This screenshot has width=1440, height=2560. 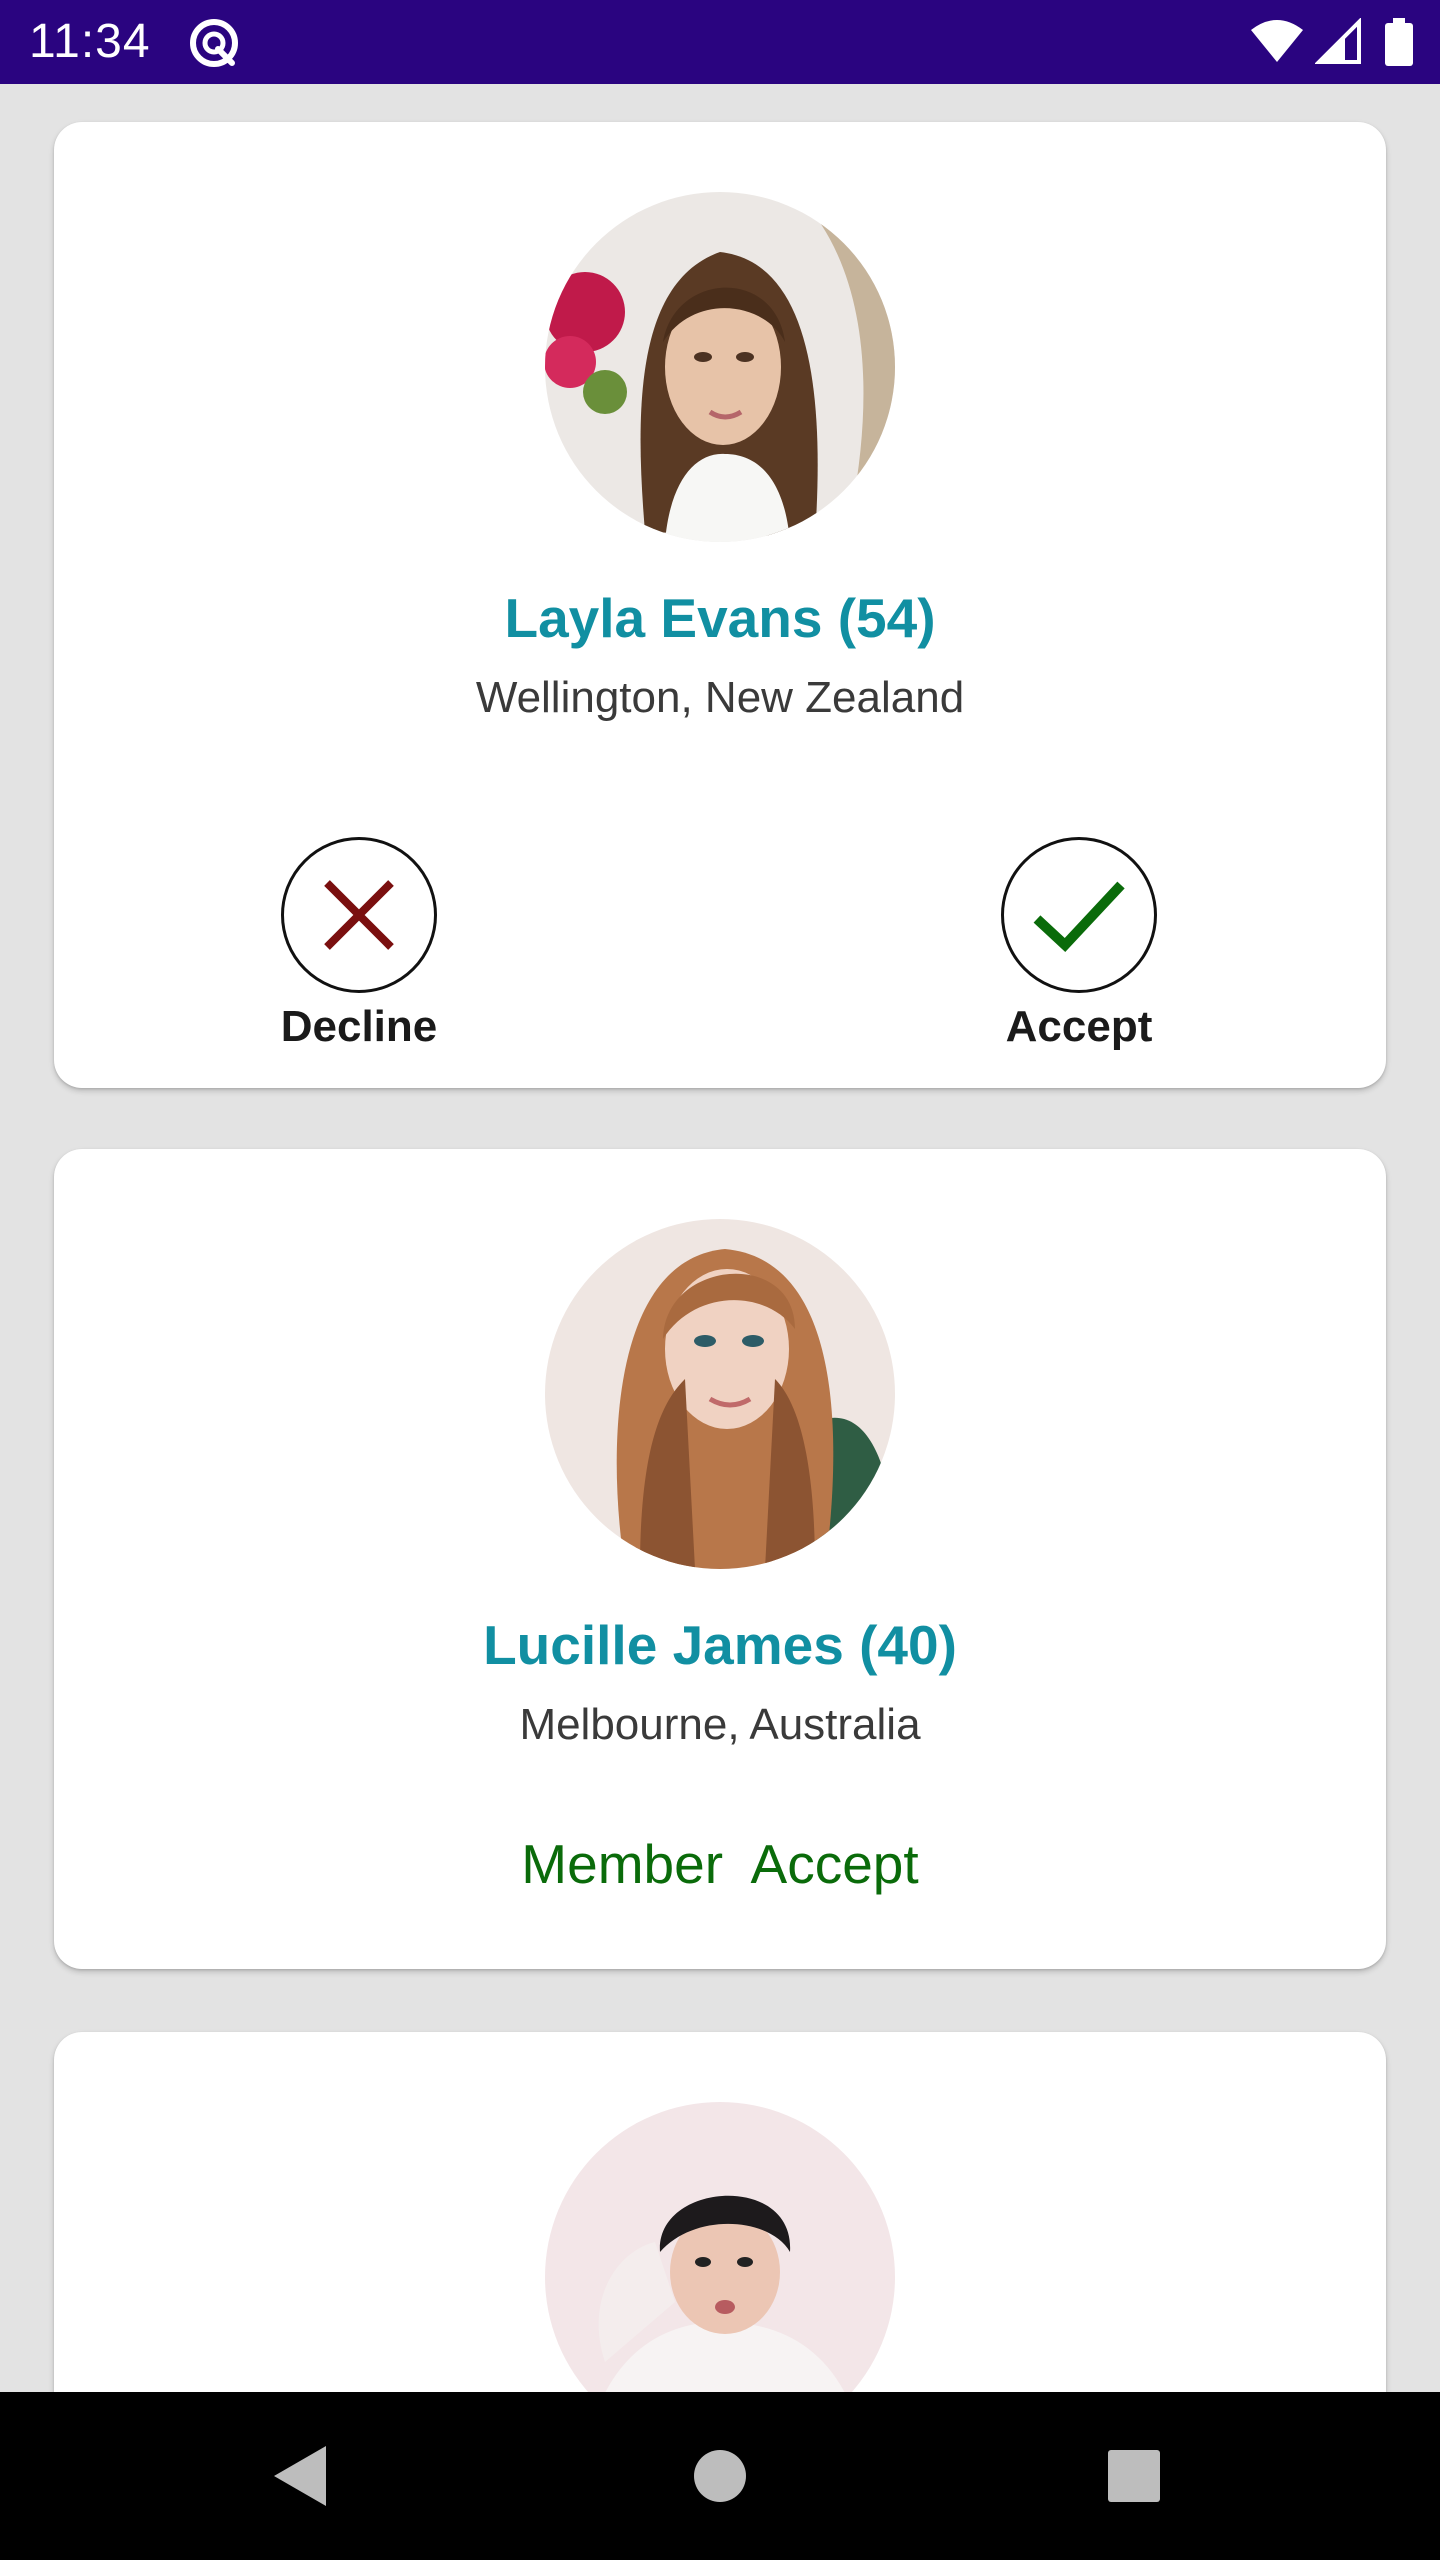 I want to click on app-notification-icon, so click(x=214, y=43).